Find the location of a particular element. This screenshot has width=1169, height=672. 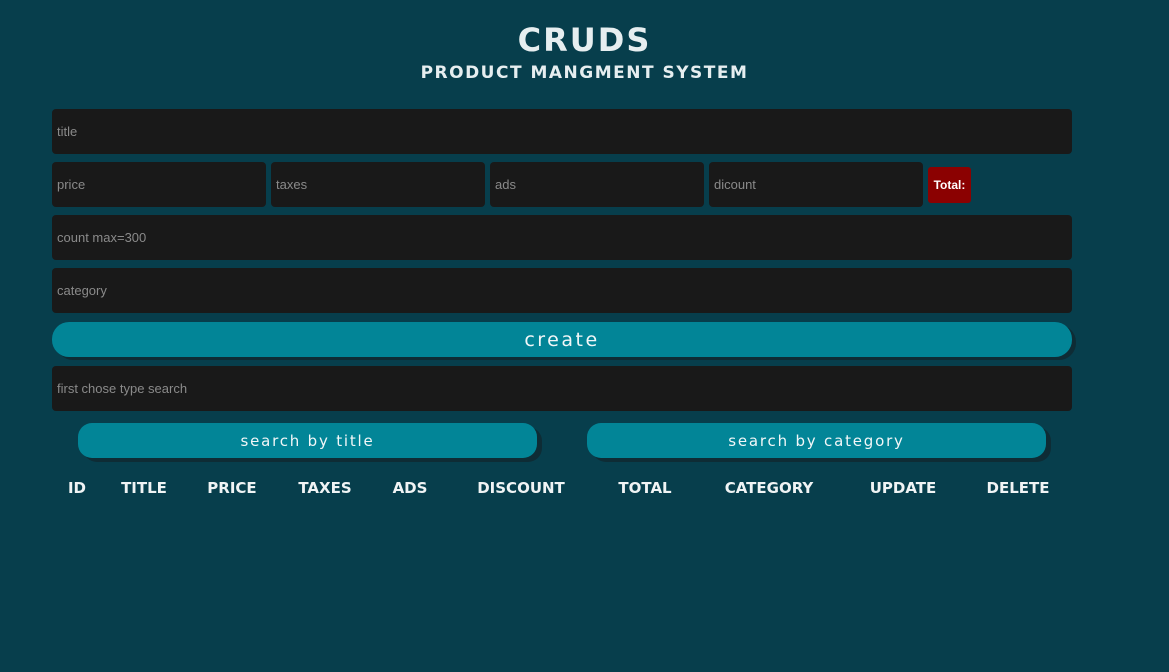

search-by-category-button: search by category is located at coordinates (816, 440).